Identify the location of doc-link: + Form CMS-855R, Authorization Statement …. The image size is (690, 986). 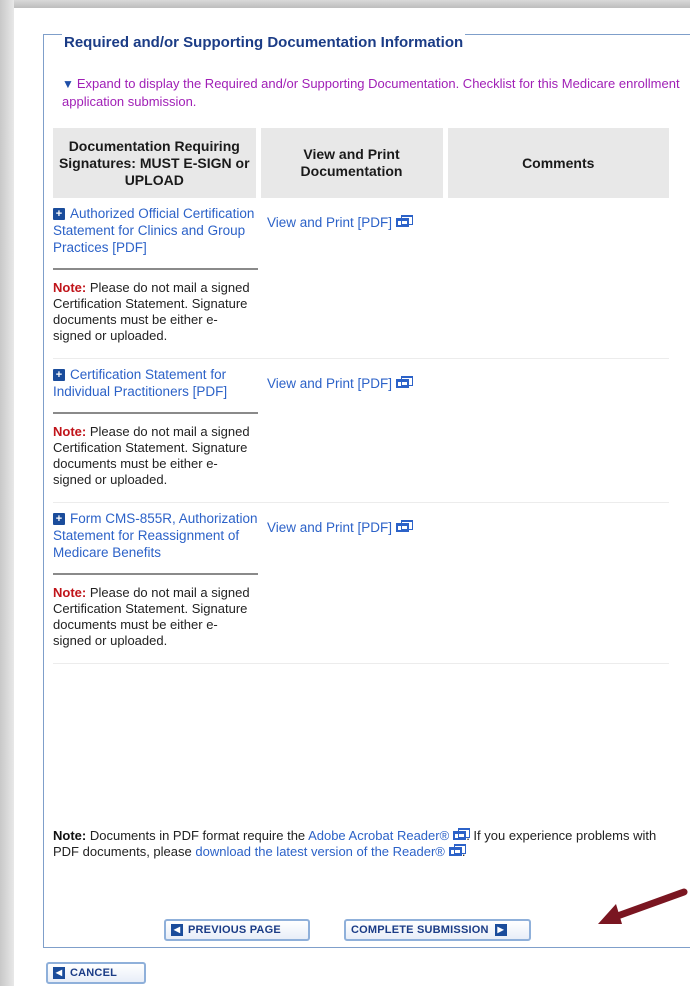
(155, 535).